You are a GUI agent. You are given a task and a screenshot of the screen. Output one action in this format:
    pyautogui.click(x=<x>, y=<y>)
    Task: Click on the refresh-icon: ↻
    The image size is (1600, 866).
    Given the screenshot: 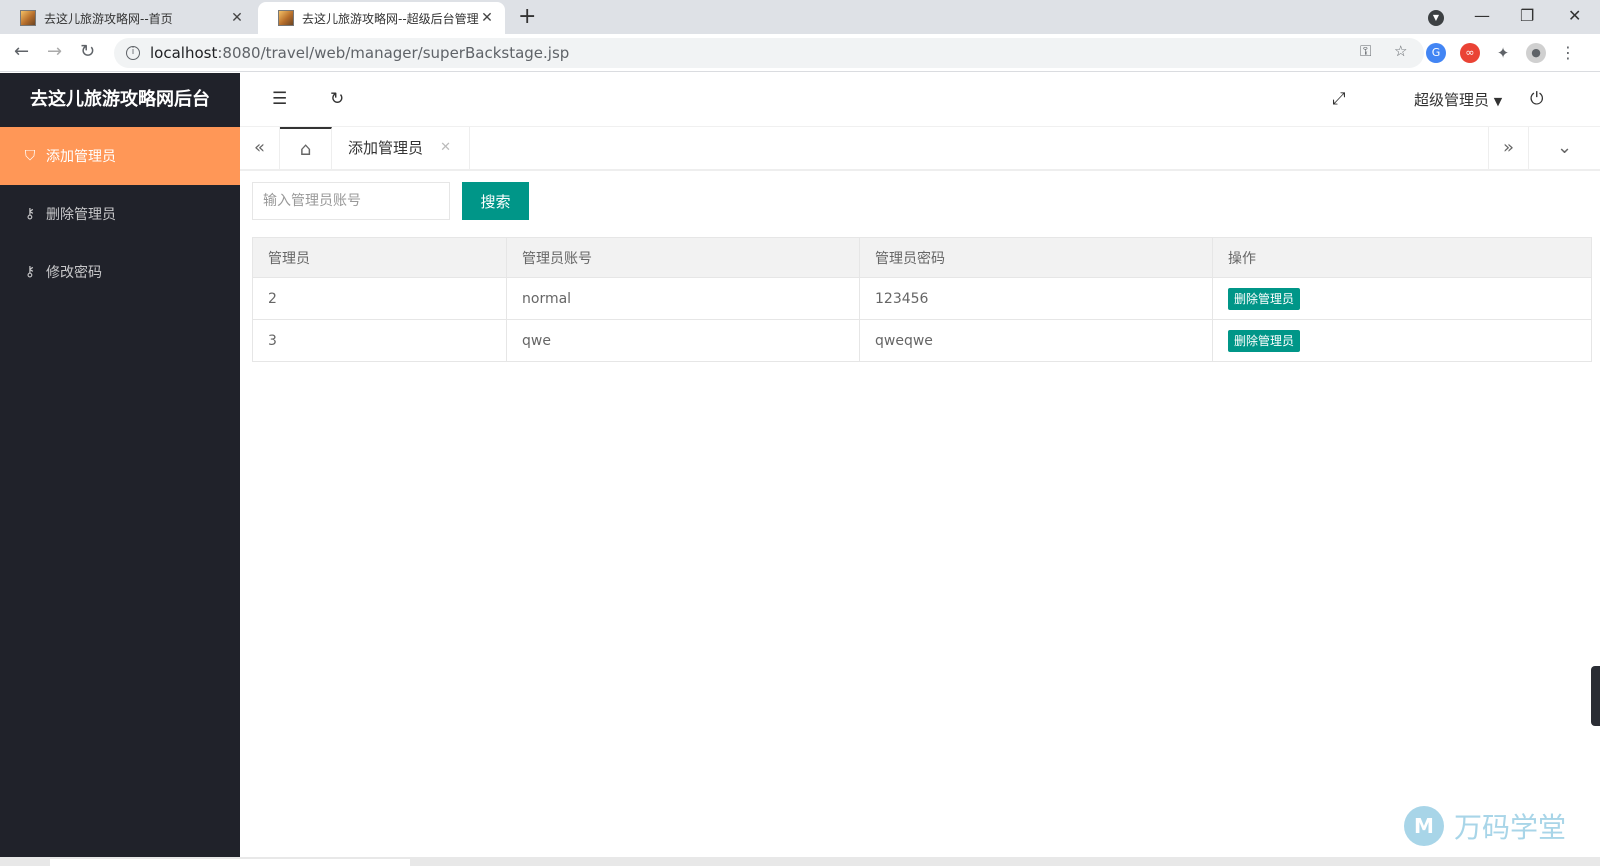 What is the action you would take?
    pyautogui.click(x=337, y=99)
    